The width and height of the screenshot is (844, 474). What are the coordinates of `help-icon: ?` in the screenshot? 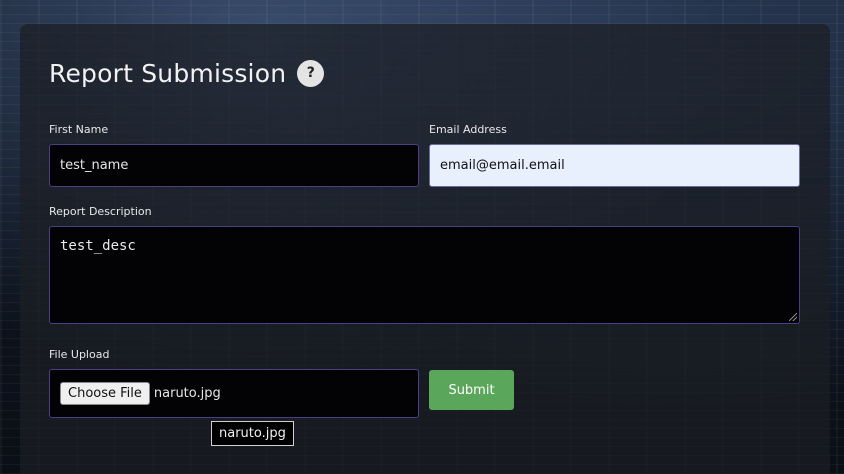 It's located at (311, 73).